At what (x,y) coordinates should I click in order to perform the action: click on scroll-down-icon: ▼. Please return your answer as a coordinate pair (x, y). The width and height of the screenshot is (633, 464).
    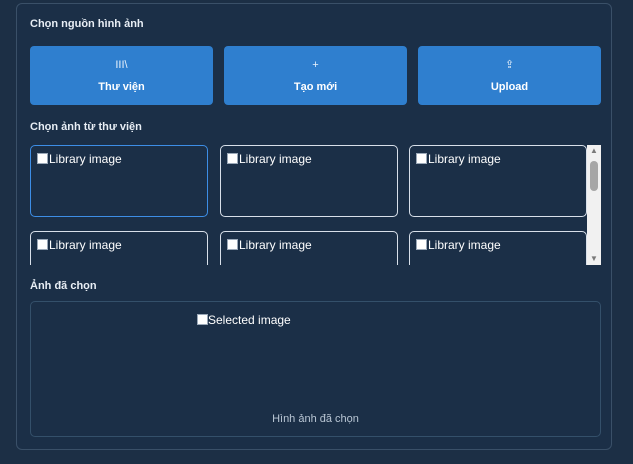
    Looking at the image, I should click on (594, 259).